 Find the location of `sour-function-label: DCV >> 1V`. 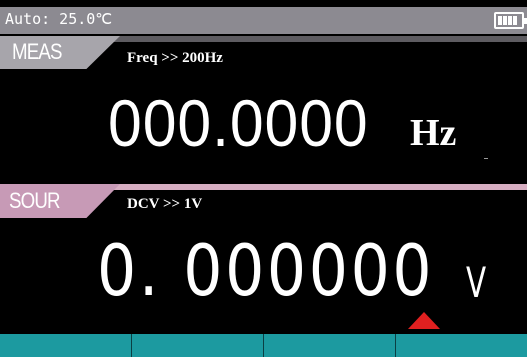

sour-function-label: DCV >> 1V is located at coordinates (165, 204).